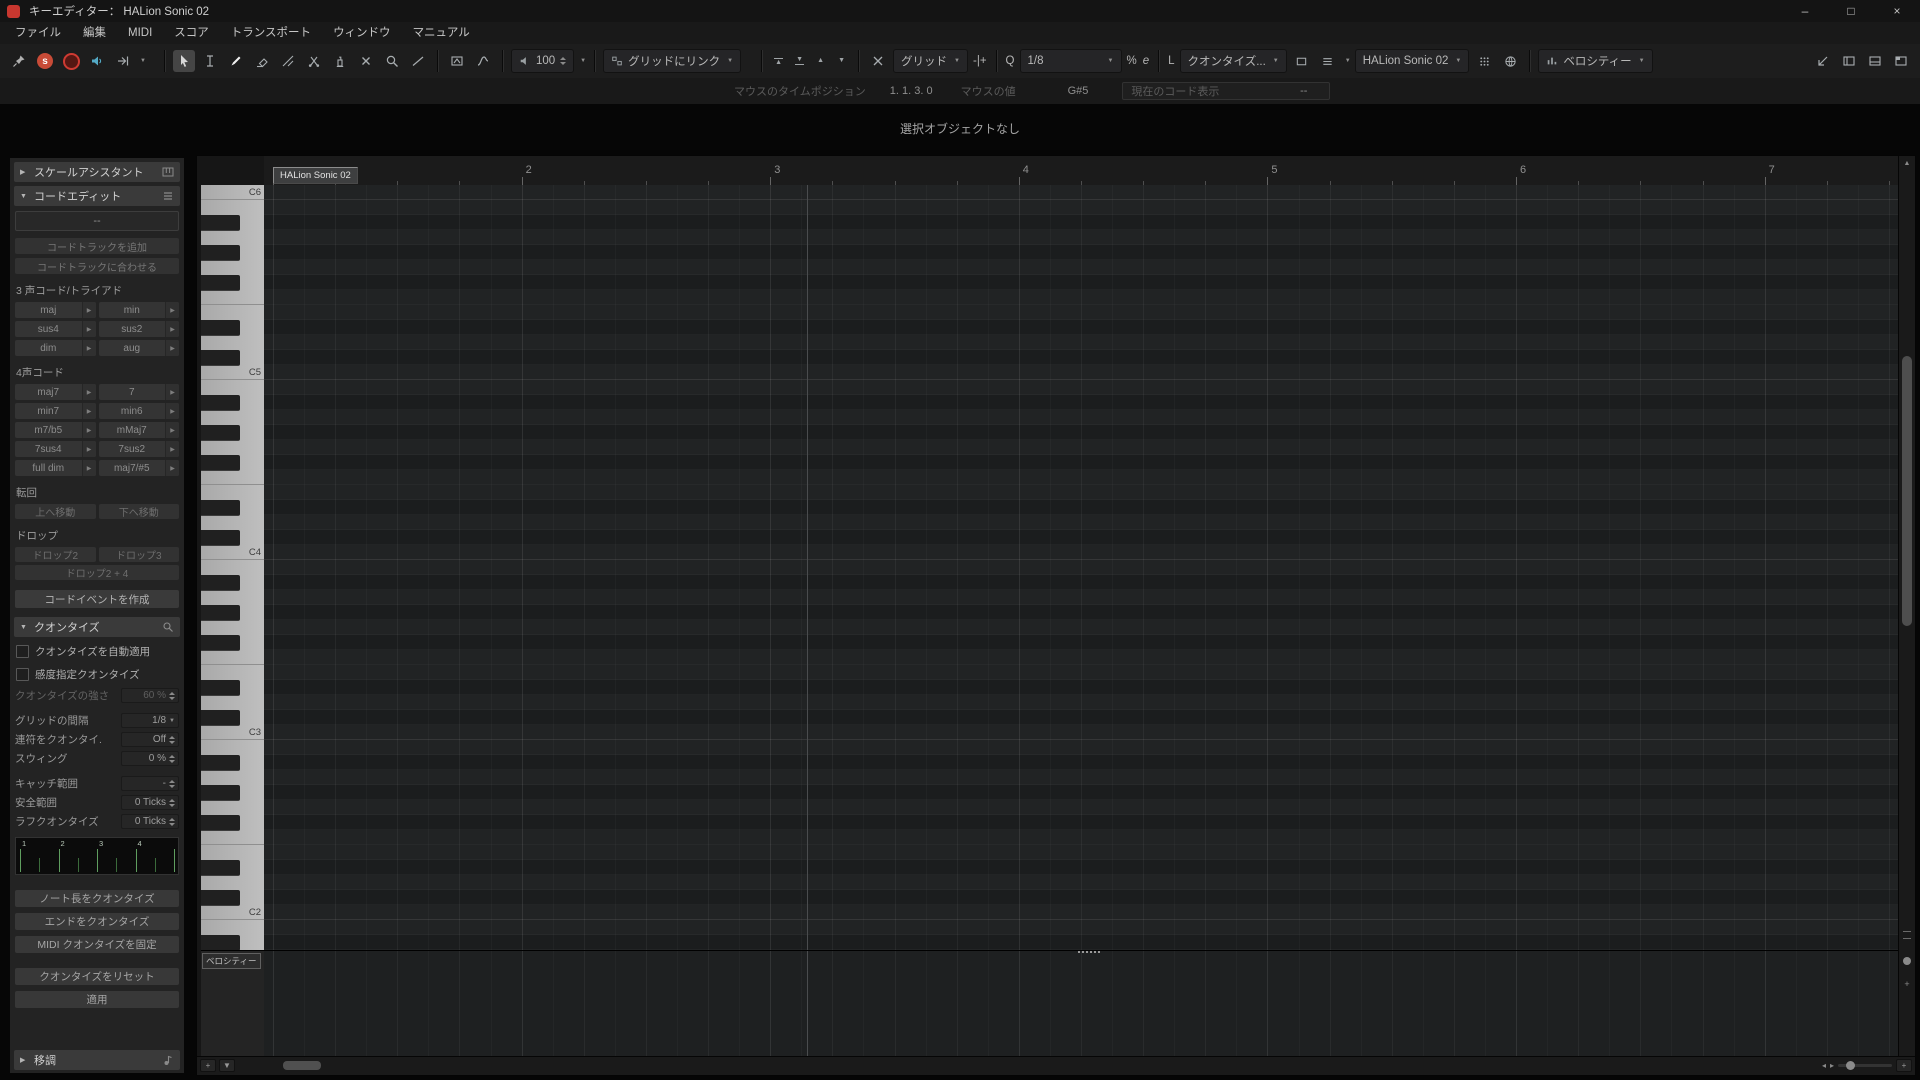 Image resolution: width=1920 pixels, height=1080 pixels. What do you see at coordinates (314, 61) in the screenshot?
I see `split-tool` at bounding box center [314, 61].